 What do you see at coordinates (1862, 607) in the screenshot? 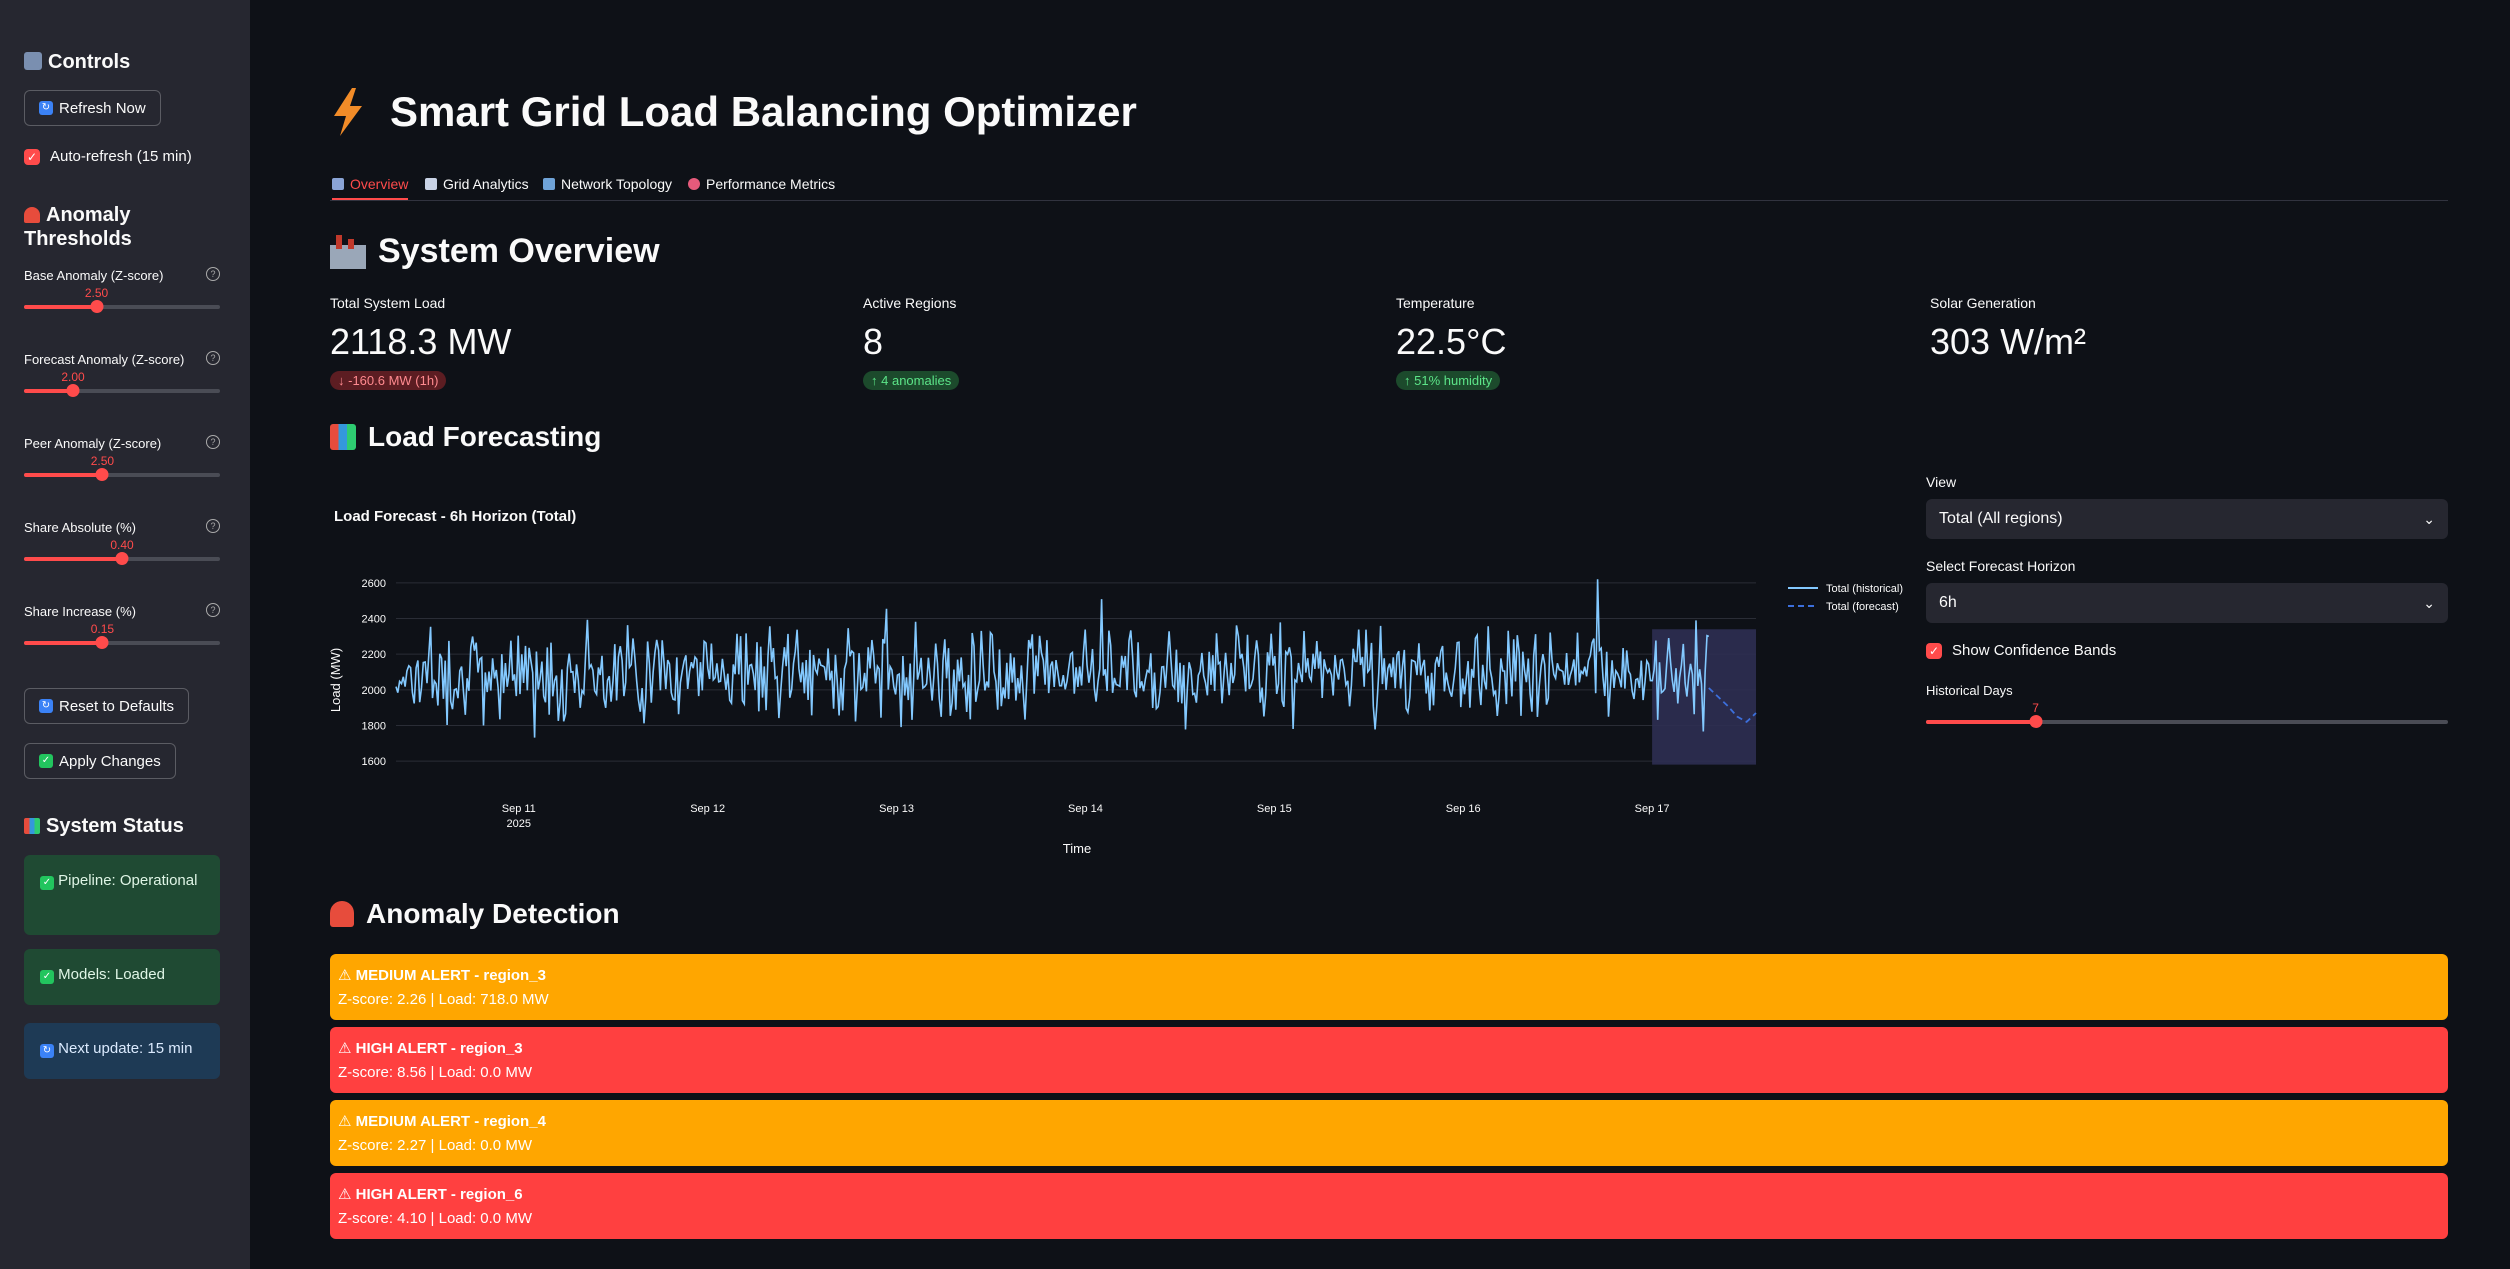
I see `legend-label: Total (forecast)` at bounding box center [1862, 607].